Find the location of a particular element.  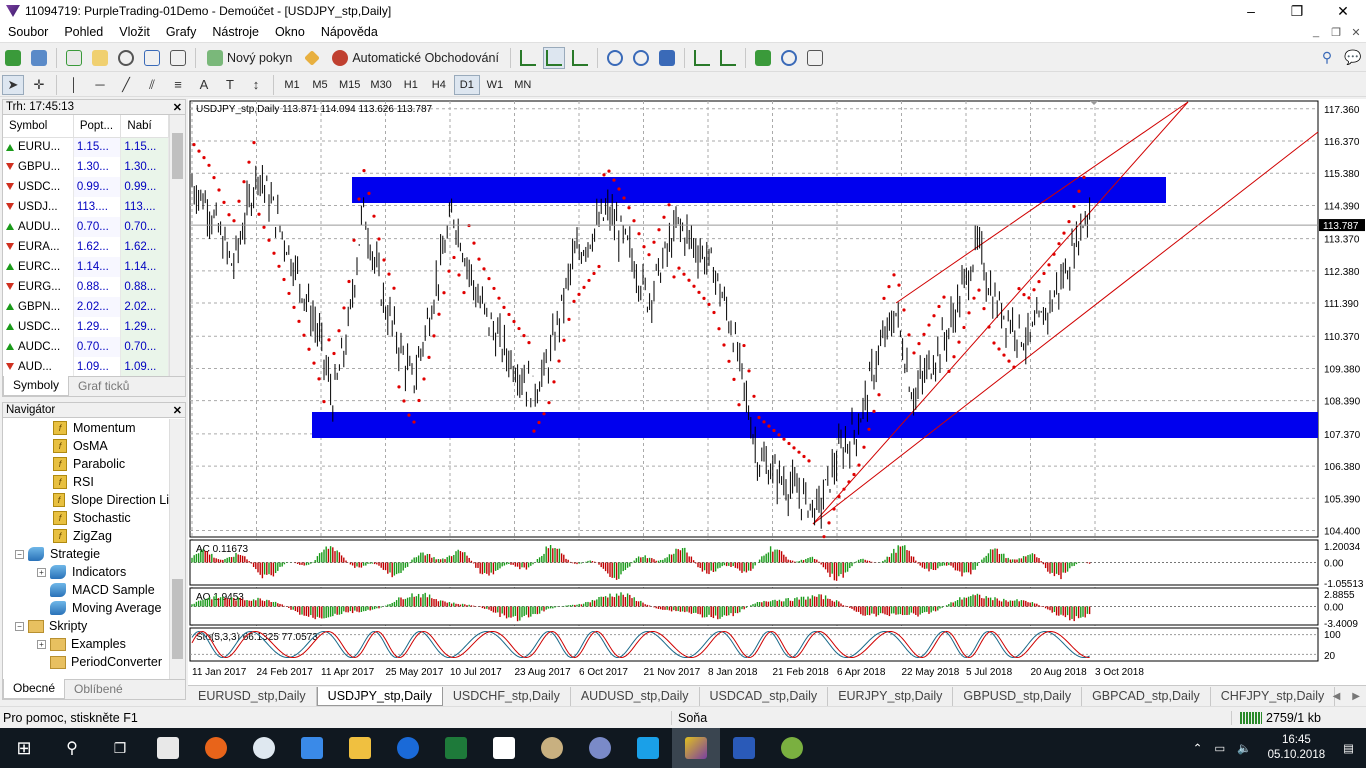

fibonacci-tool: ≡ is located at coordinates (178, 85).